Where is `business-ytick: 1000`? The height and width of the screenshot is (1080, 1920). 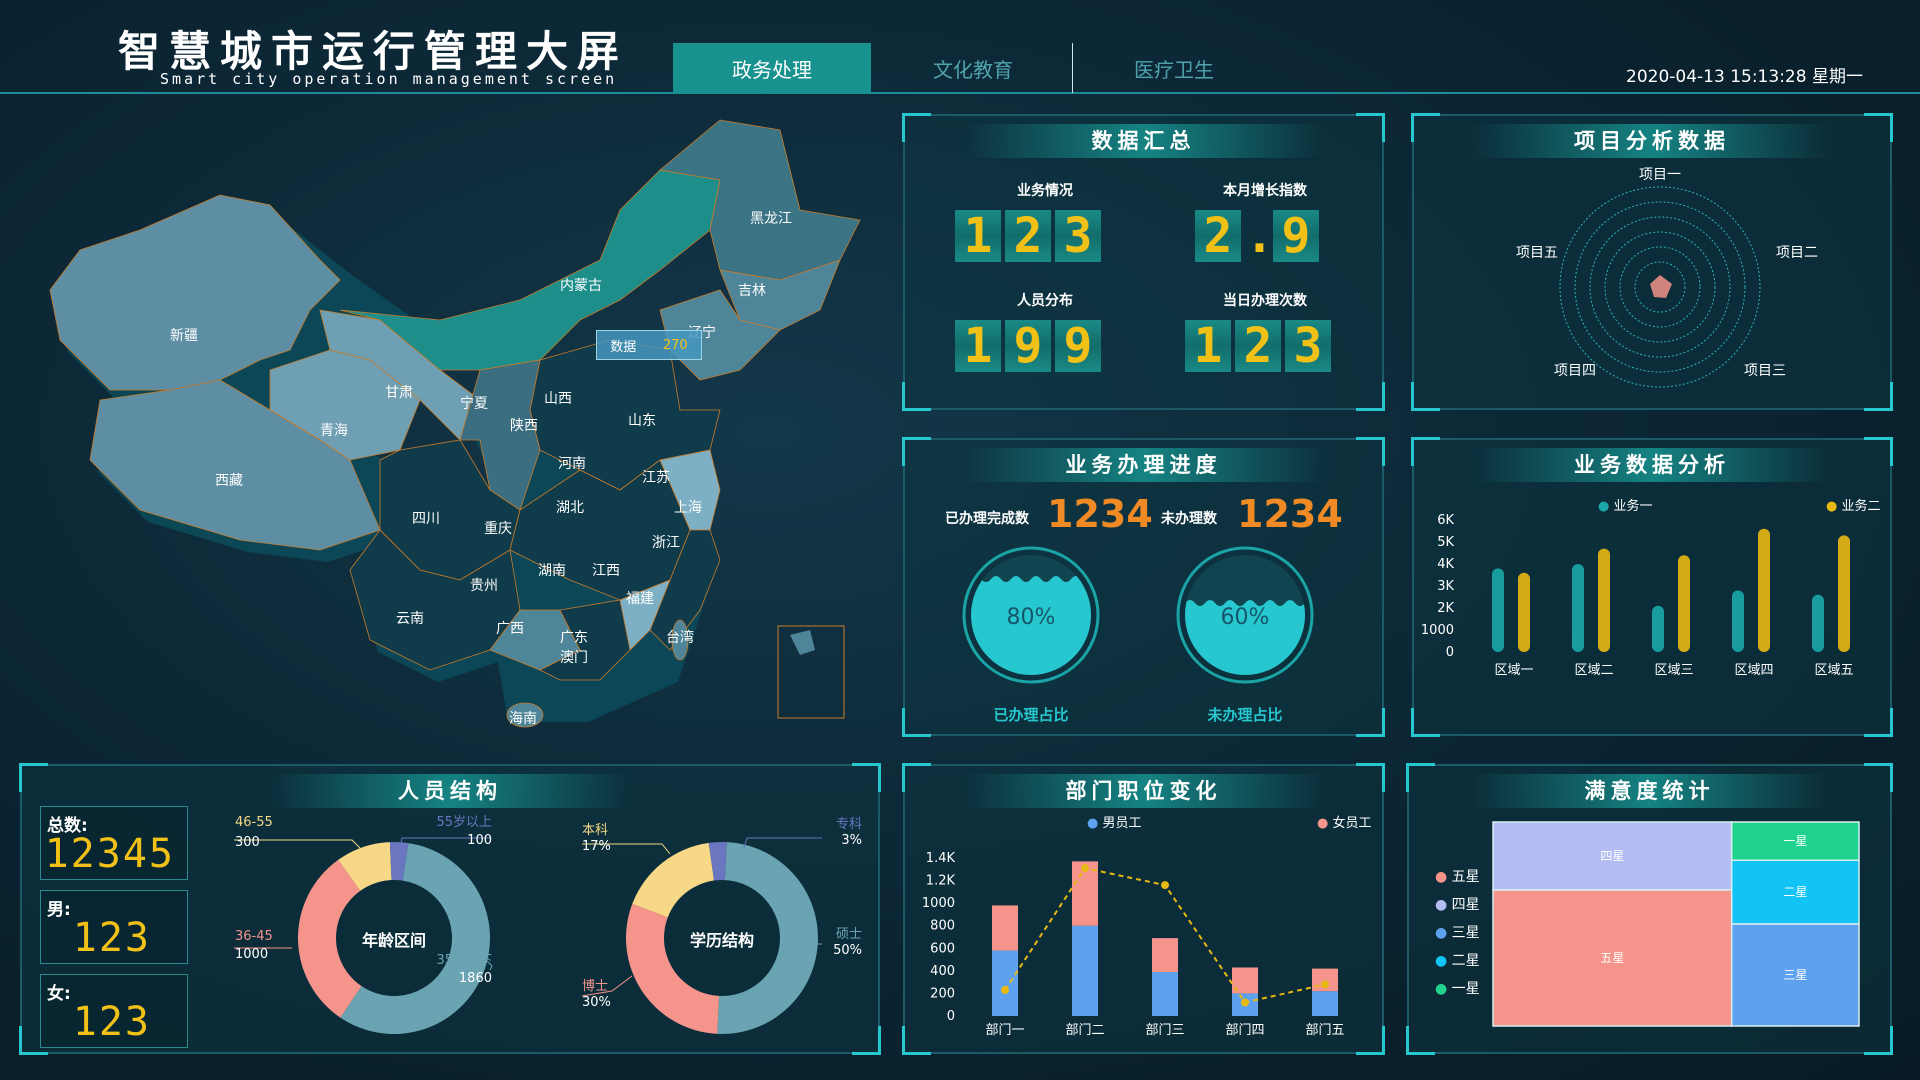 business-ytick: 1000 is located at coordinates (1437, 630).